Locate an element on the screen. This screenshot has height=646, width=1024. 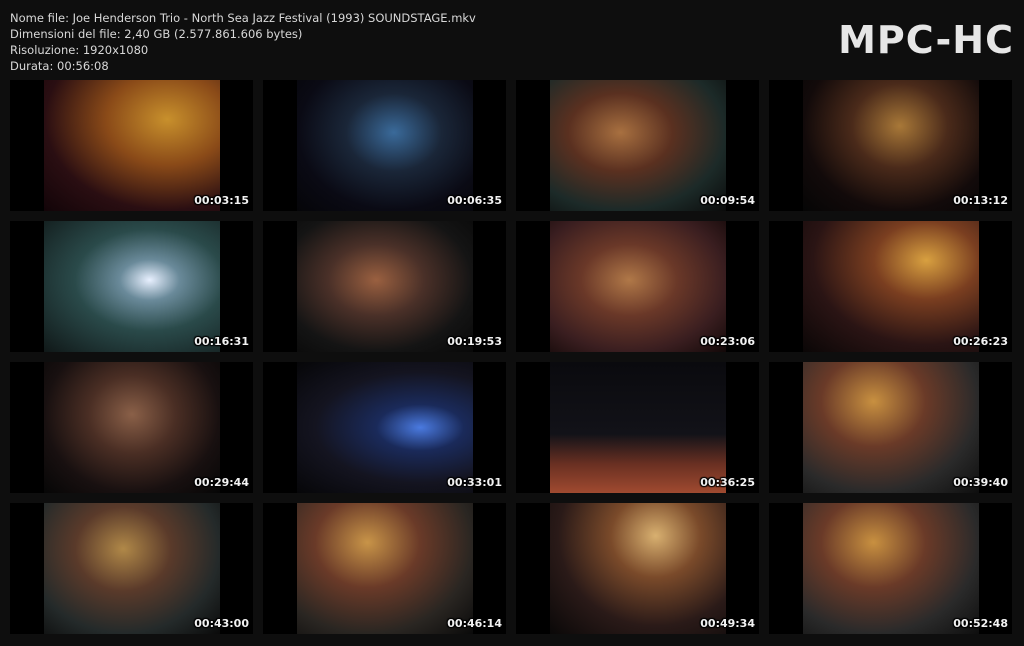
thumbnail-timestamp: 00:33:01 is located at coordinates (474, 482).